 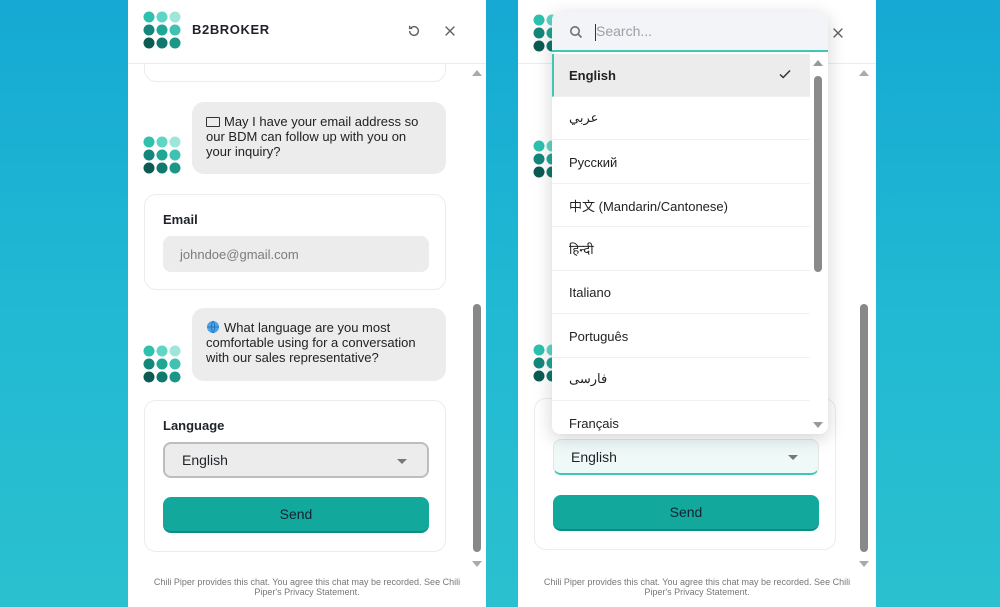 I want to click on globe-icon, so click(x=213, y=327).